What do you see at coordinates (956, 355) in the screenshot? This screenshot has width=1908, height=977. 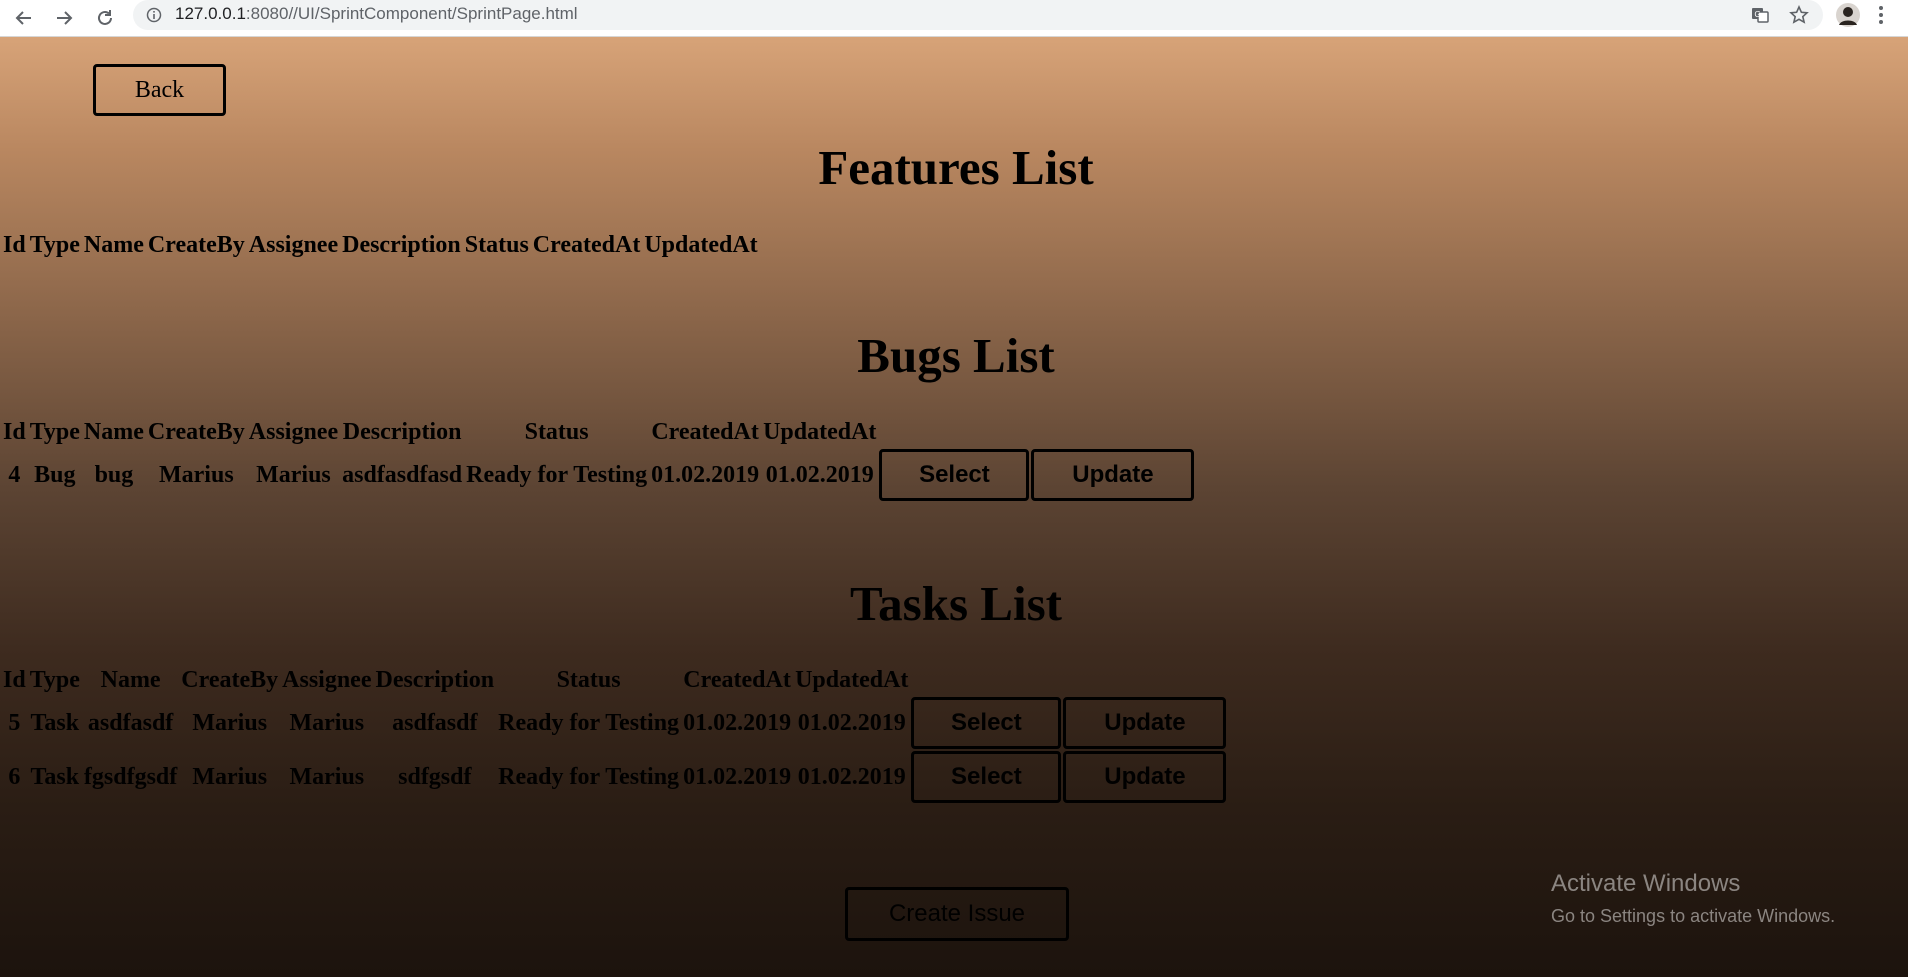 I see `bugs-list-title: Bugs List` at bounding box center [956, 355].